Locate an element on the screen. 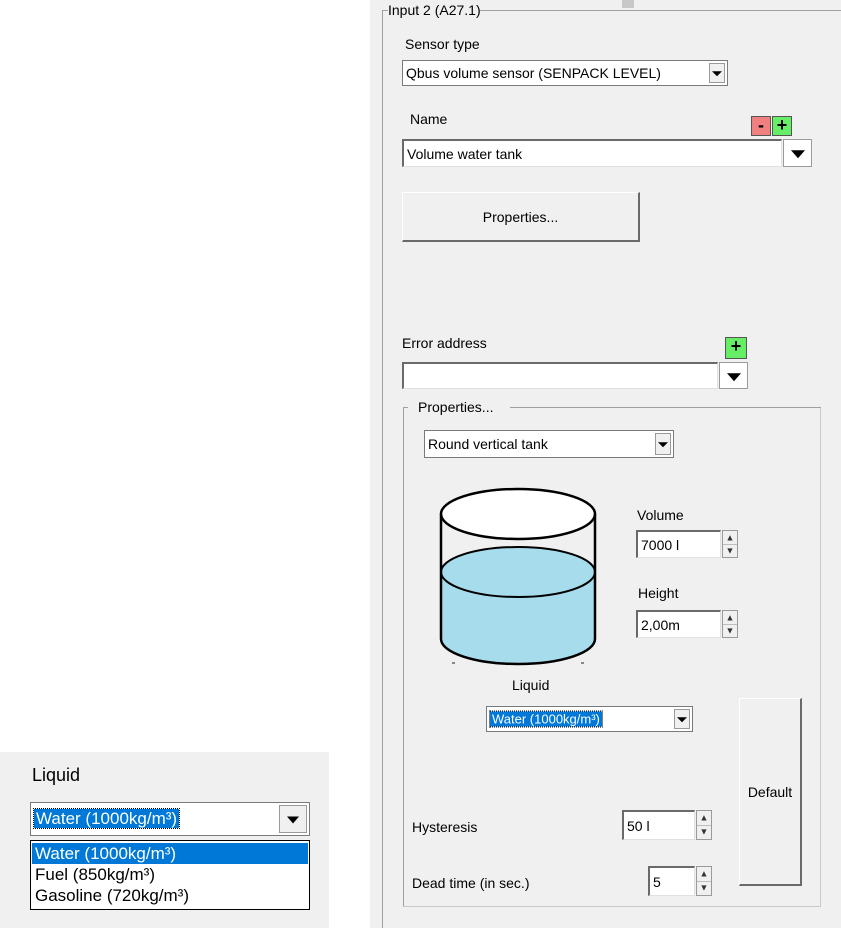 This screenshot has width=841, height=928. zoom-liquid-value: Water (1000kg/m³) is located at coordinates (106, 818).